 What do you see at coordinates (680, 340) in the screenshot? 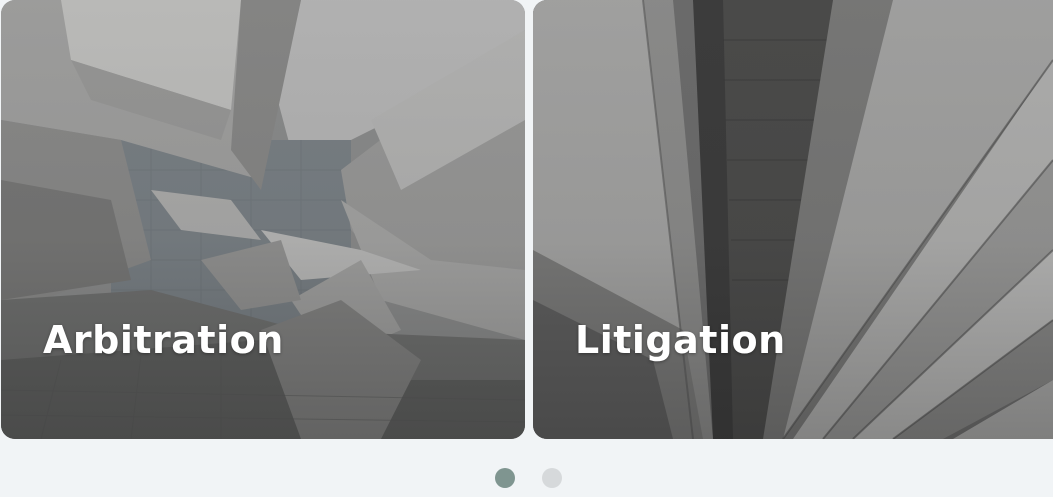
I see `card-title: Litigation` at bounding box center [680, 340].